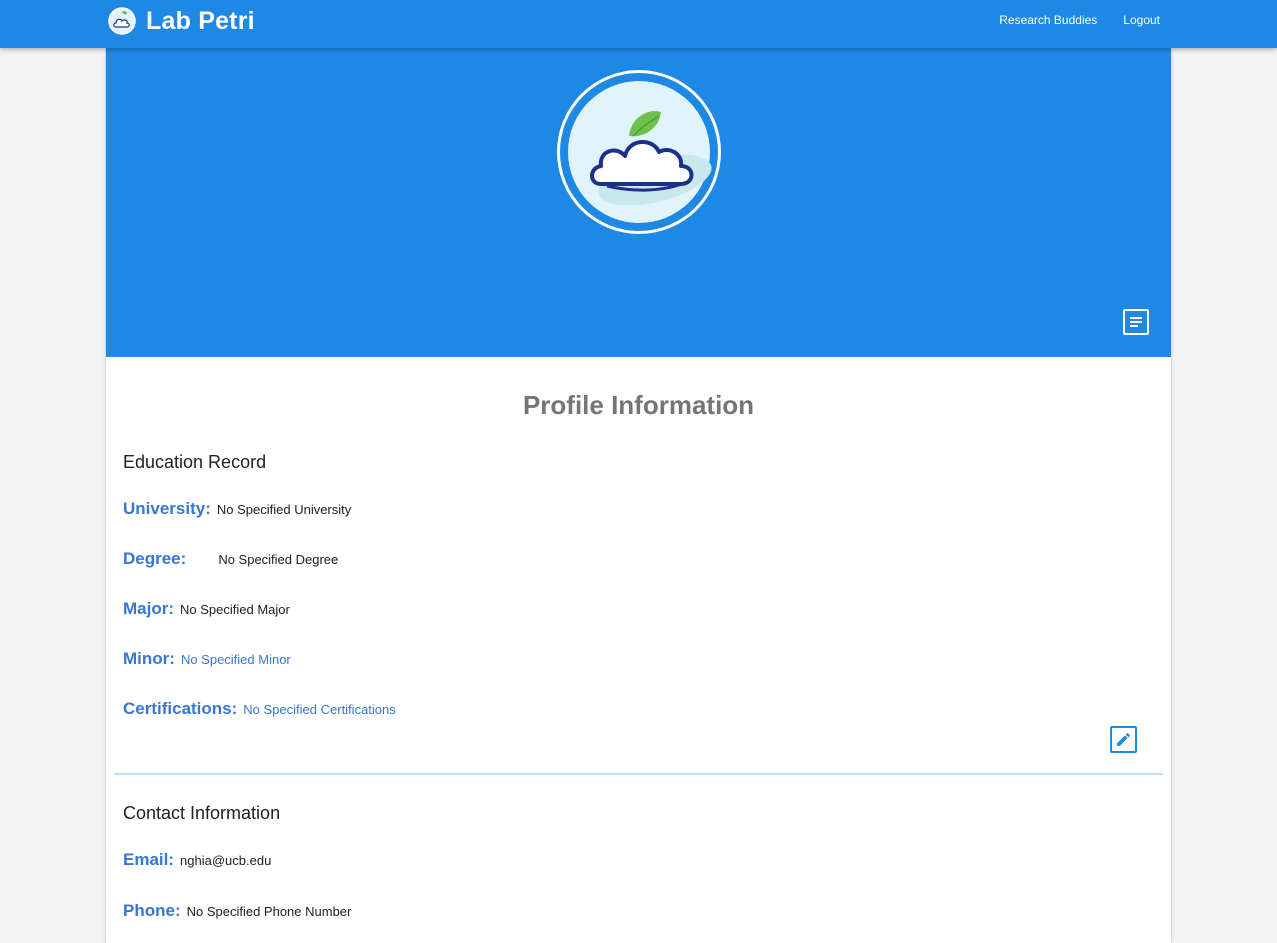 This screenshot has height=943, width=1277. What do you see at coordinates (226, 860) in the screenshot?
I see `email-value: nghia@ucb.edu` at bounding box center [226, 860].